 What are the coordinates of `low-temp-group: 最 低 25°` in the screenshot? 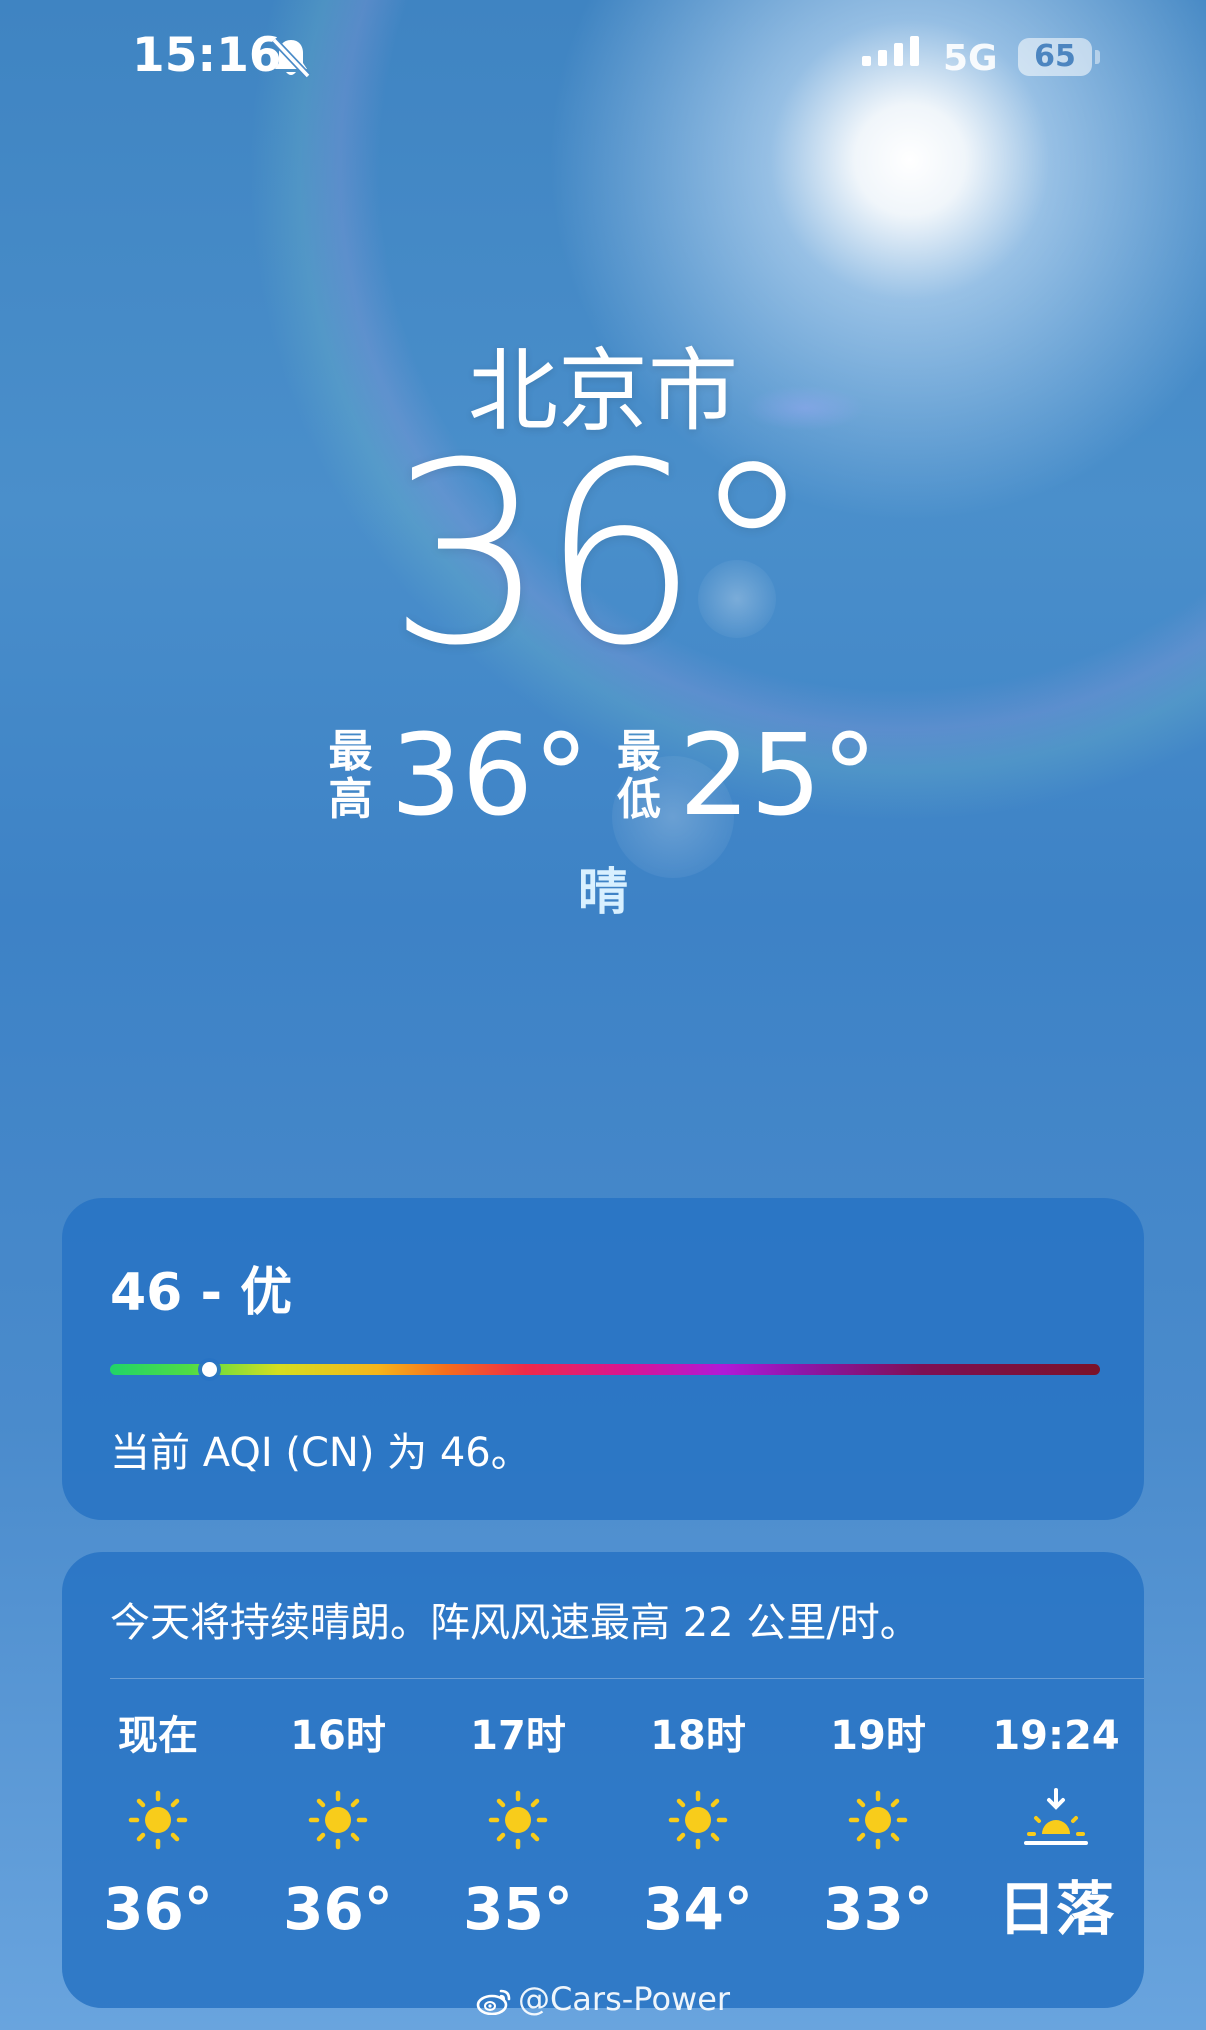 It's located at (747, 776).